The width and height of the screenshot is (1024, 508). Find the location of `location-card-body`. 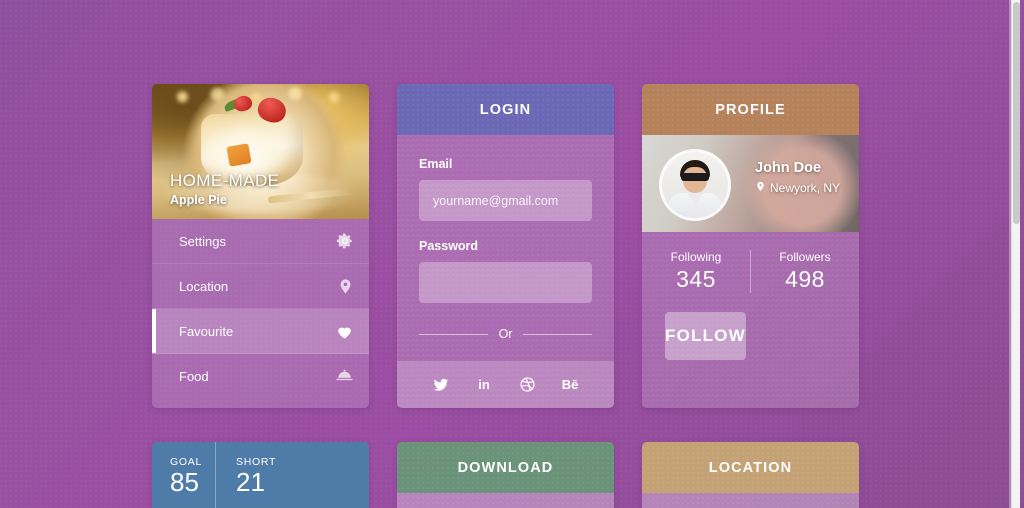

location-card-body is located at coordinates (750, 500).